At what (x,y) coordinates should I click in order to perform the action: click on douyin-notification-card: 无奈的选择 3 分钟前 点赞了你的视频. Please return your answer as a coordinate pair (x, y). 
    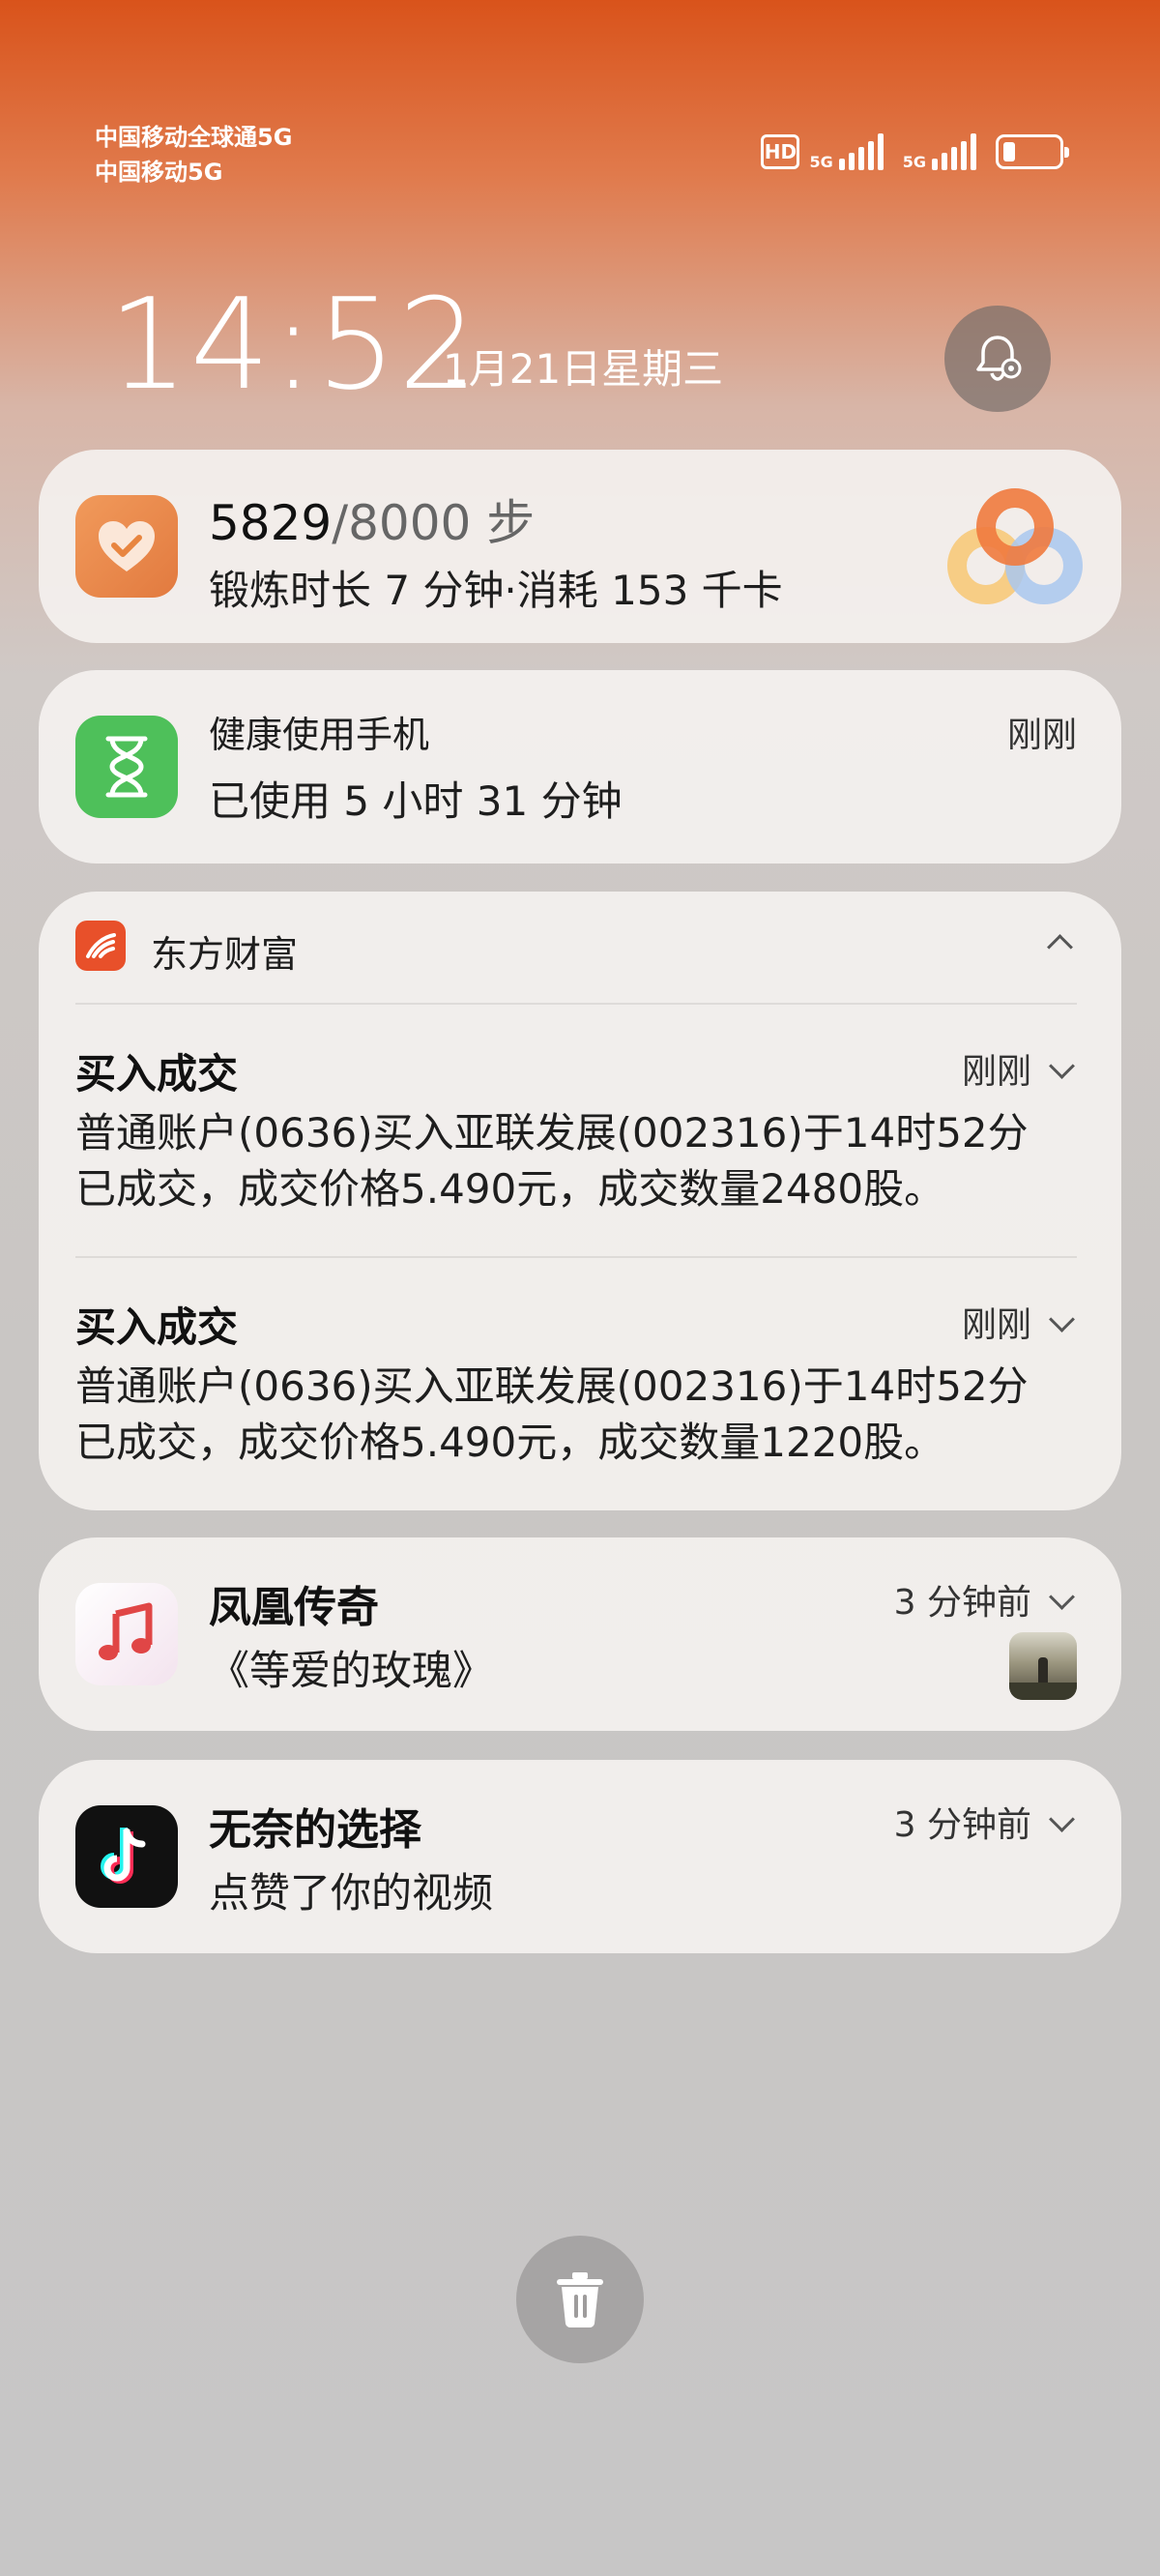
    Looking at the image, I should click on (580, 1856).